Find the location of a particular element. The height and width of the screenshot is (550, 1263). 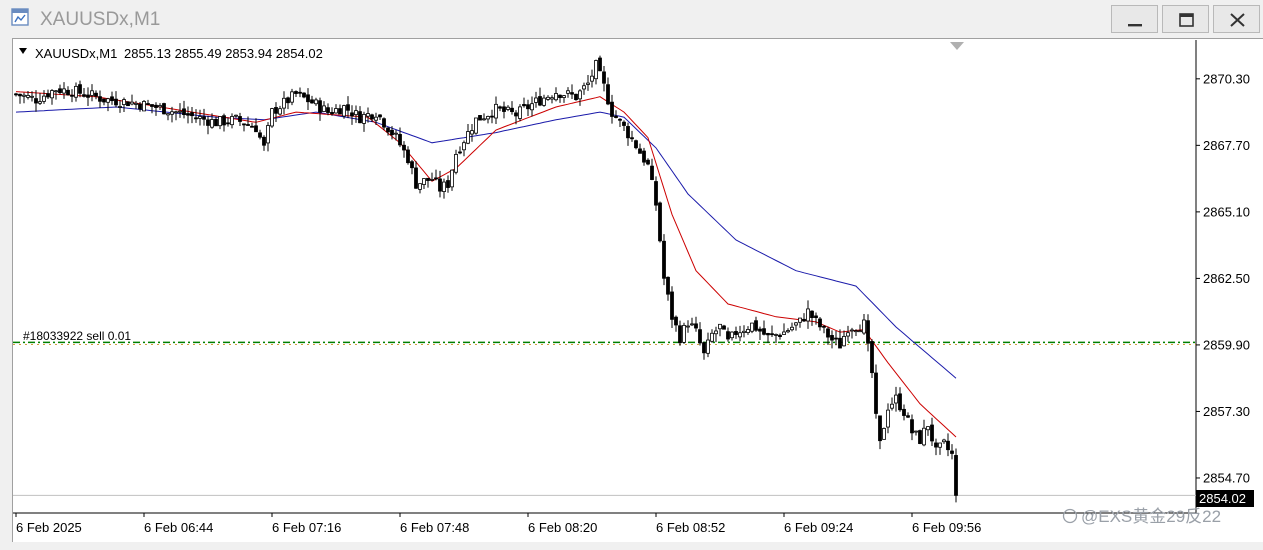

window-title: XAUUSDx,M1 is located at coordinates (100, 19).